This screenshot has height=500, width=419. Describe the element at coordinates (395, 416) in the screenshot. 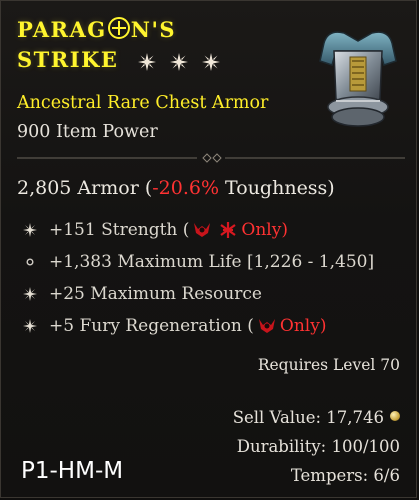

I see `gold-coin-icon` at that location.